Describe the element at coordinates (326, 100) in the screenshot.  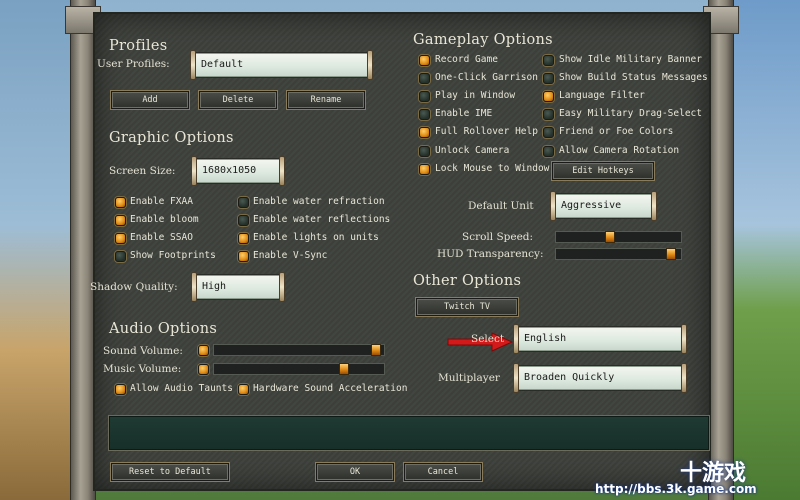
I see `rename-profile-button: Rename` at that location.